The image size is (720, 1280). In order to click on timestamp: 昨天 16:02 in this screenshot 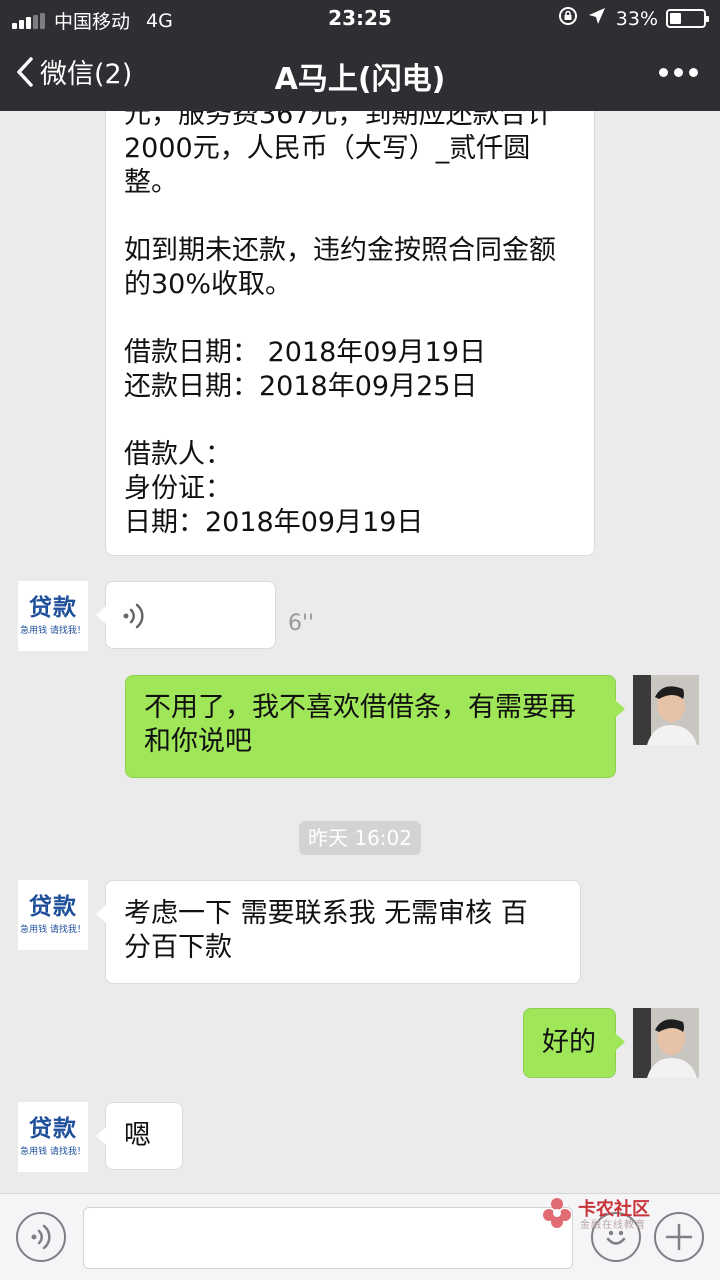, I will do `click(360, 838)`.